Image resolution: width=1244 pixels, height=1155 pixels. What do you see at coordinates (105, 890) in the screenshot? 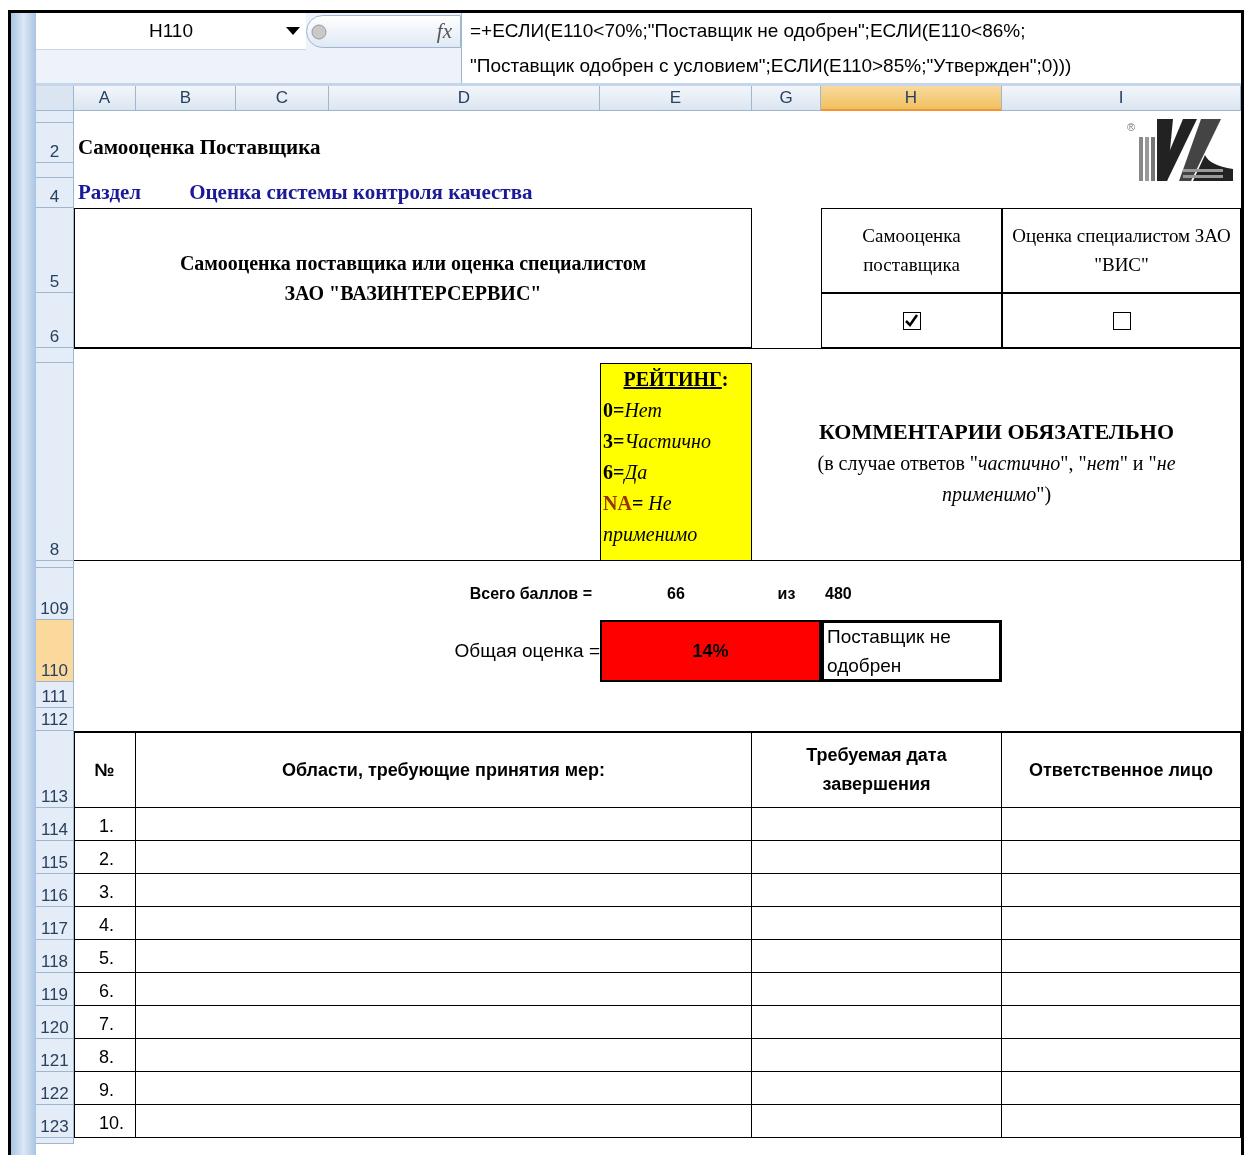
I see `row-number: 3.` at bounding box center [105, 890].